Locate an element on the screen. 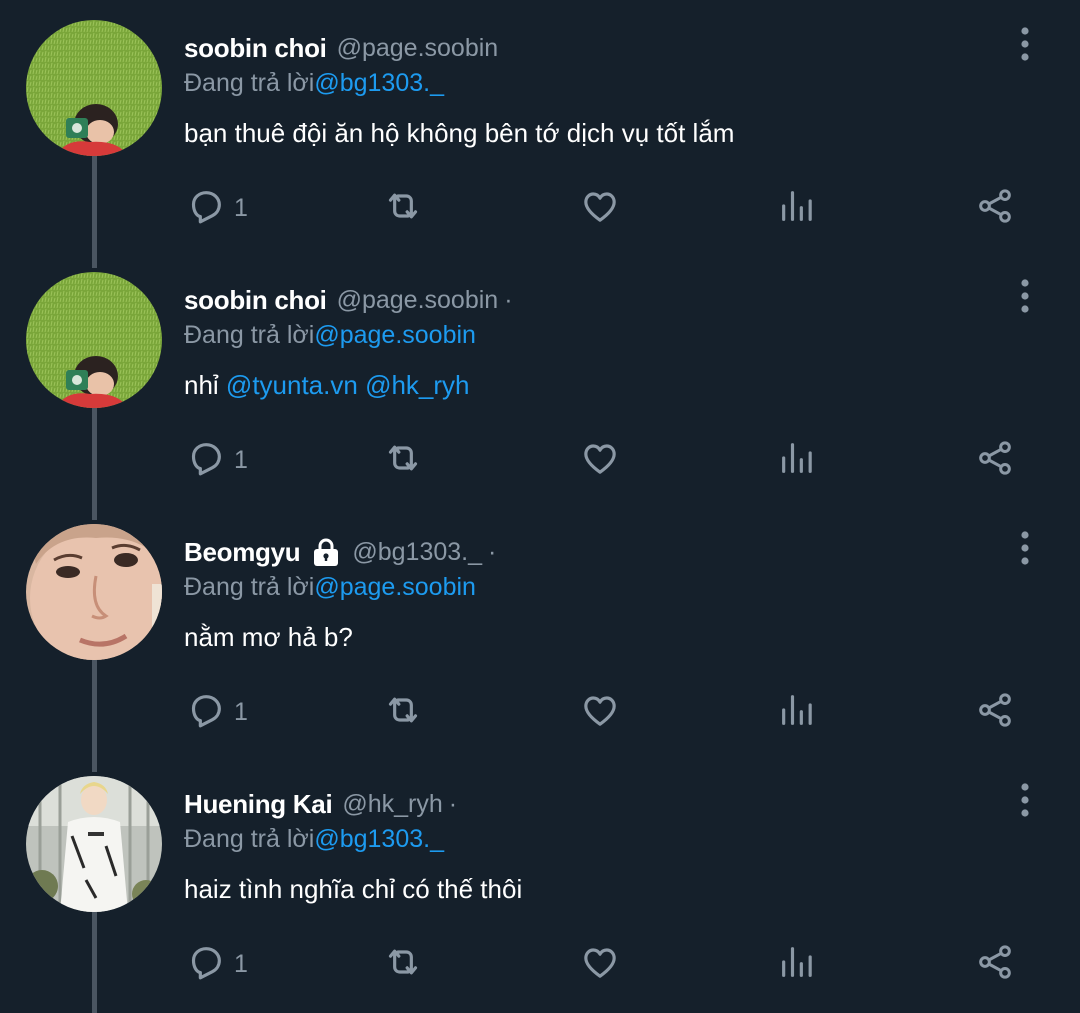 The image size is (1080, 1013). body-text-segment: haiz tình nghĩa chỉ có thế thôi is located at coordinates (353, 889).